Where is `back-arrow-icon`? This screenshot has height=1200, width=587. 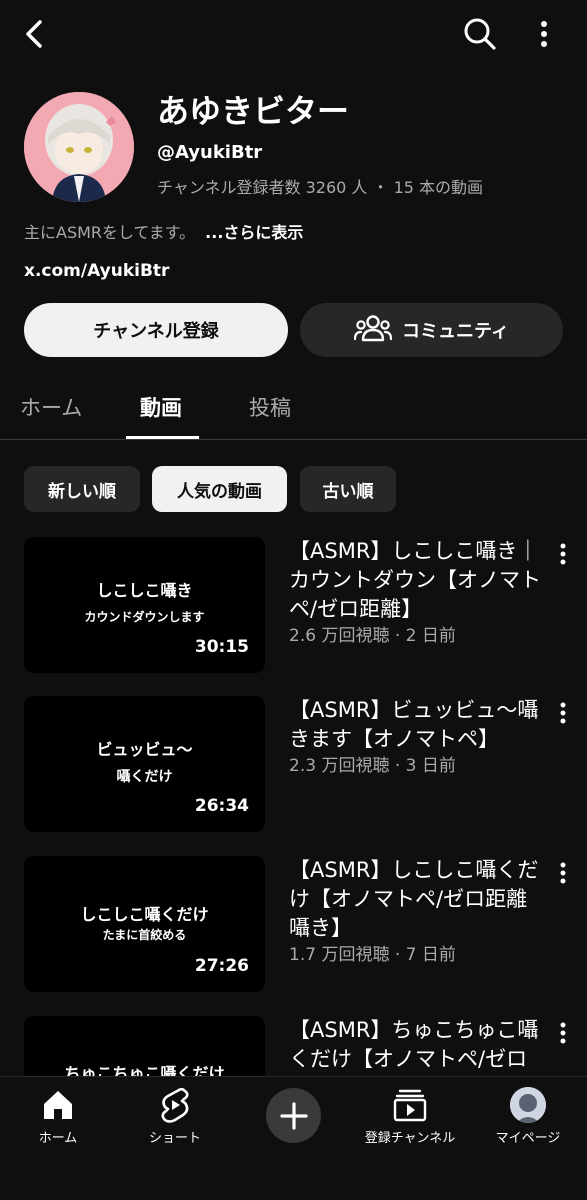
back-arrow-icon is located at coordinates (36, 34).